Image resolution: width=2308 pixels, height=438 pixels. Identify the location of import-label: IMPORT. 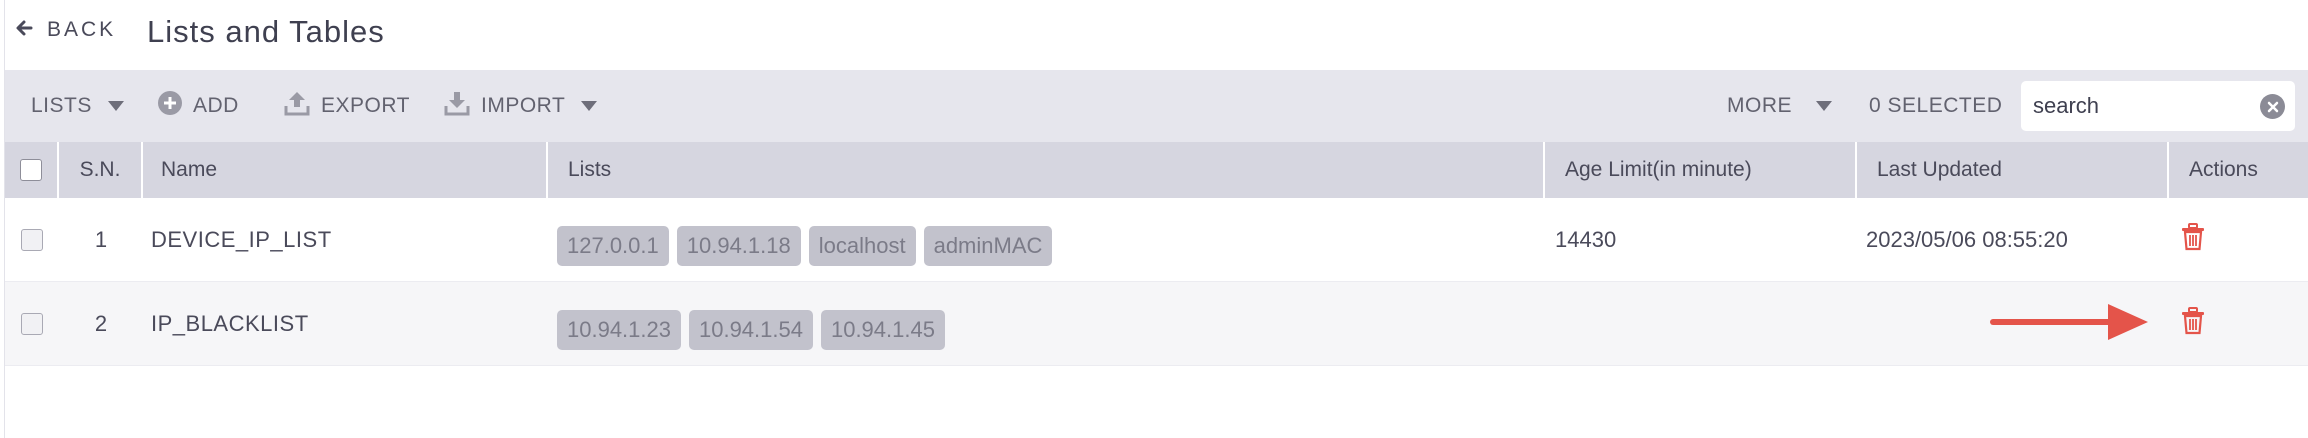
(523, 105).